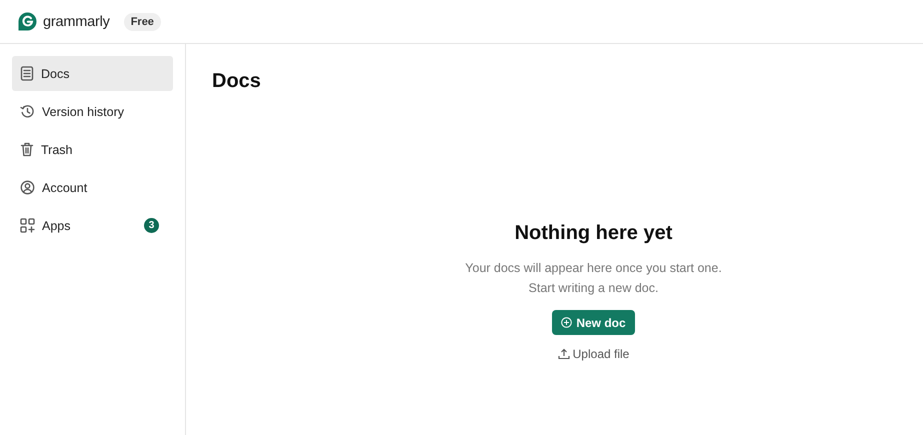 Image resolution: width=923 pixels, height=435 pixels. I want to click on sidebar-item: Apps 3, so click(92, 225).